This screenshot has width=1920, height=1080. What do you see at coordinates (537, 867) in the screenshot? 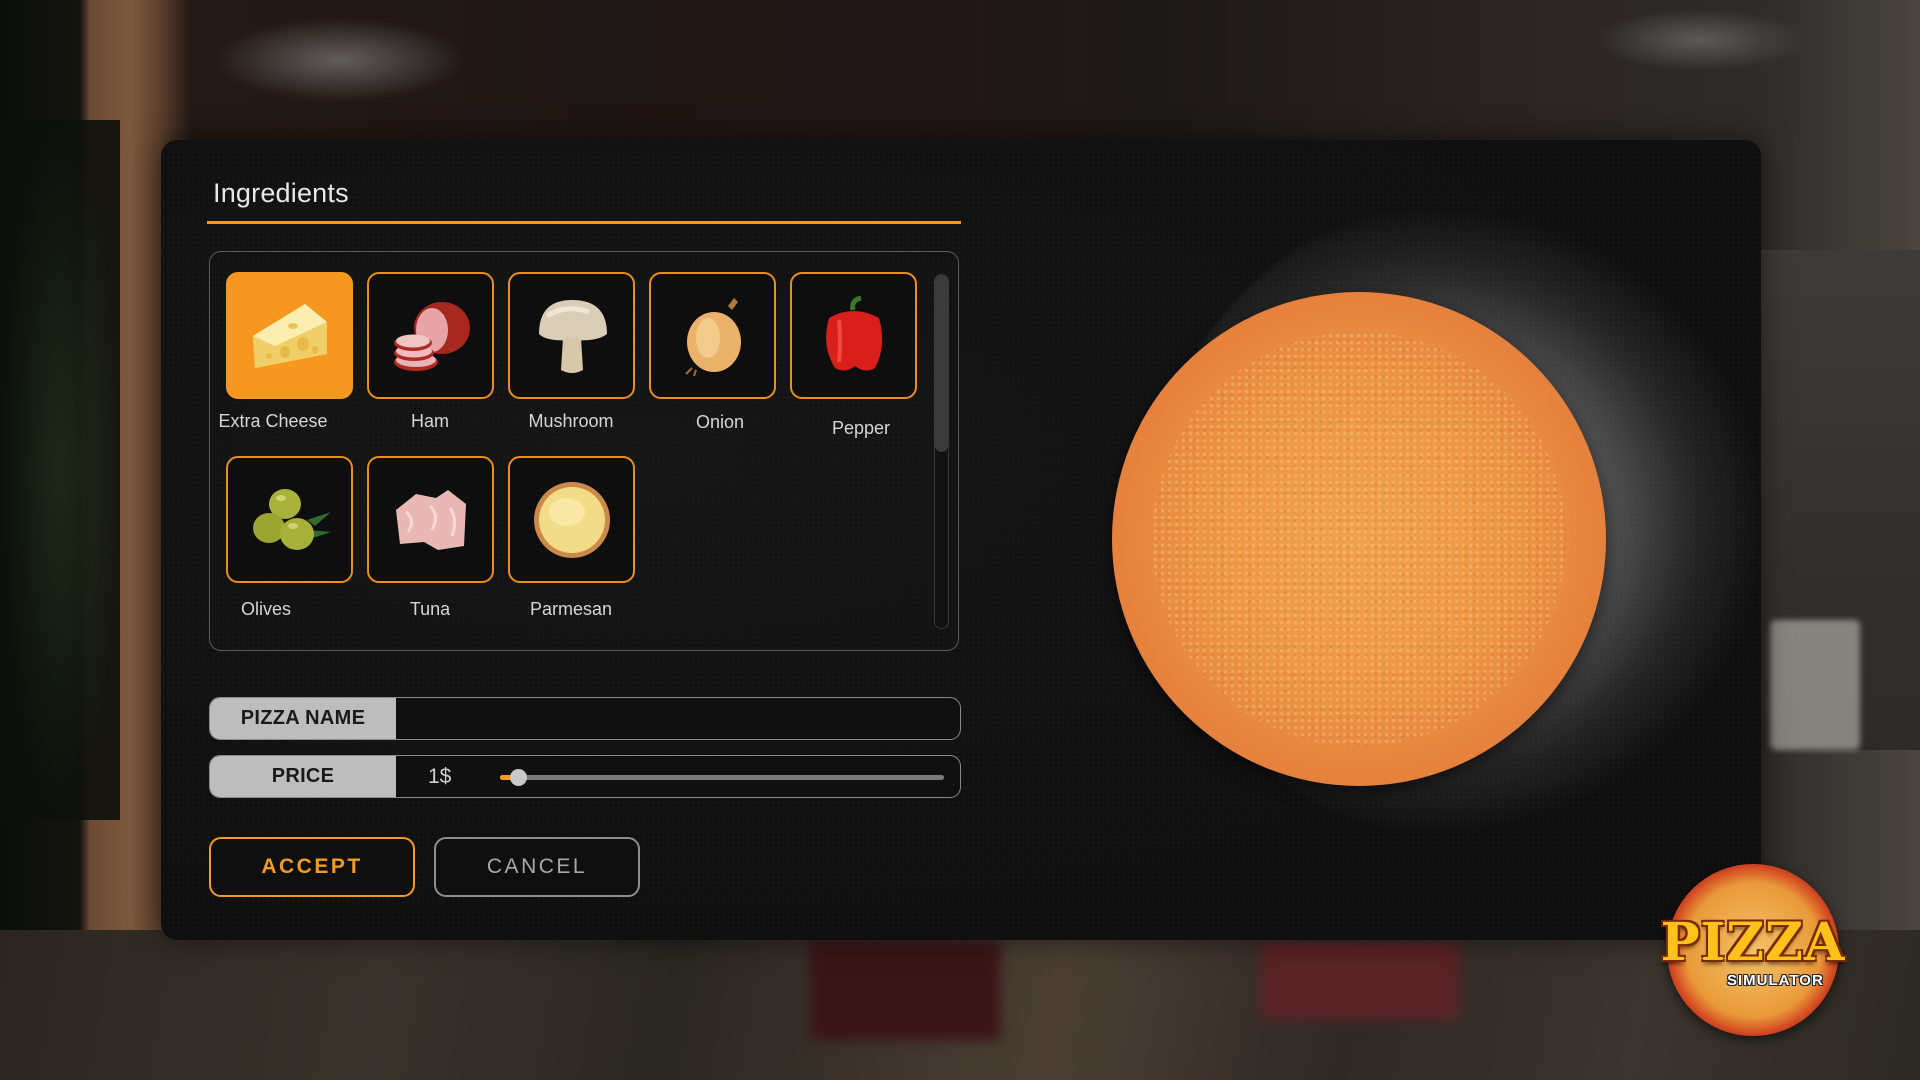
I see `cancel-button: CANCEL` at bounding box center [537, 867].